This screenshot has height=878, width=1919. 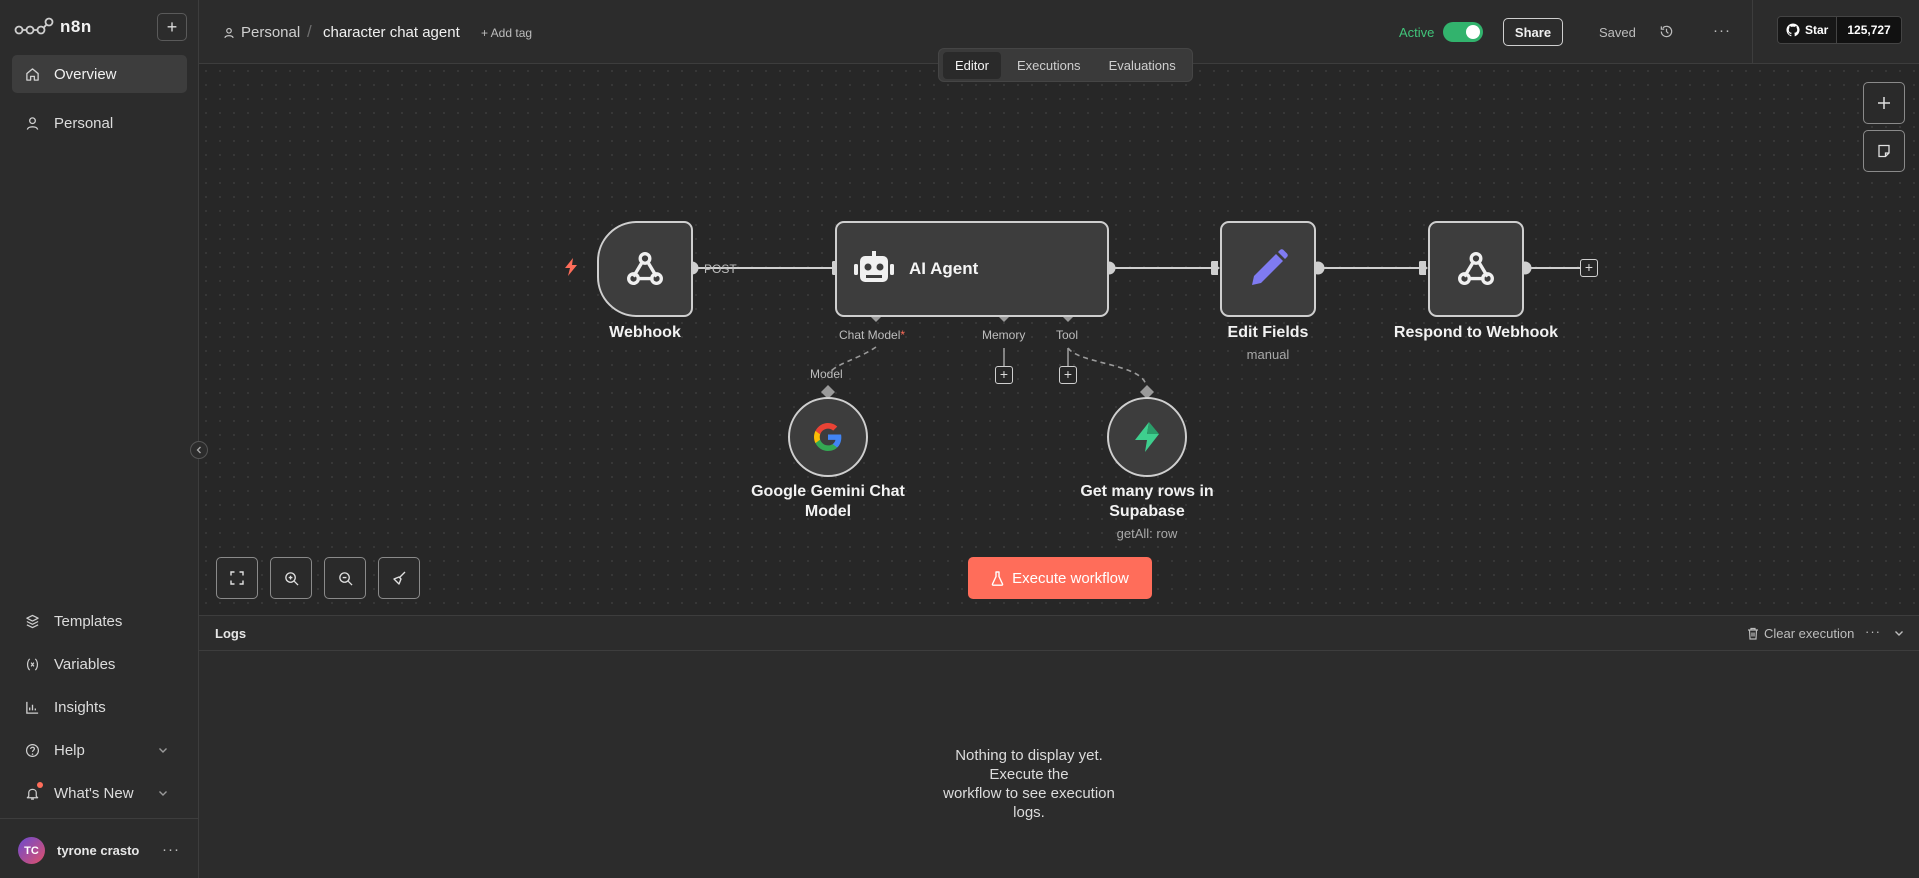 What do you see at coordinates (1722, 30) in the screenshot?
I see `workflow-menu-button: ···` at bounding box center [1722, 30].